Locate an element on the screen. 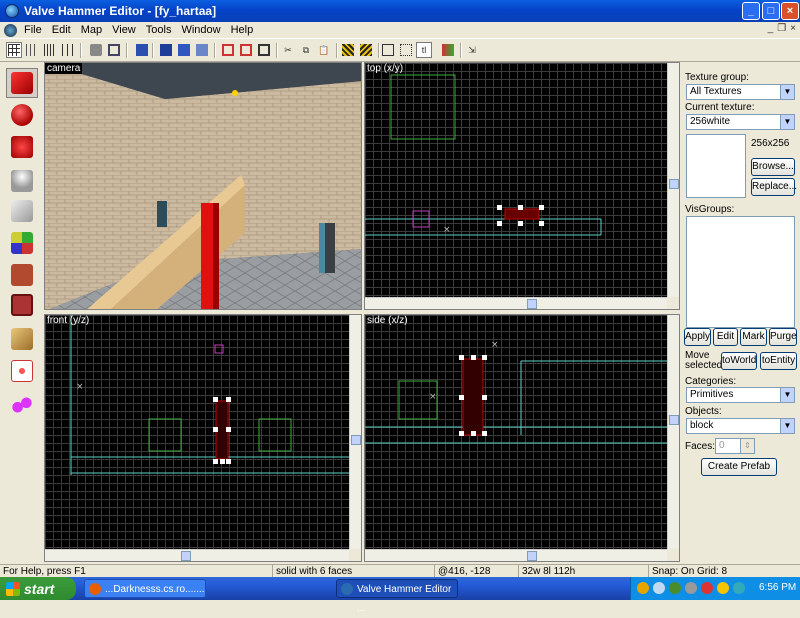 The width and height of the screenshot is (800, 618). to-entity-button: toEntity is located at coordinates (778, 361).